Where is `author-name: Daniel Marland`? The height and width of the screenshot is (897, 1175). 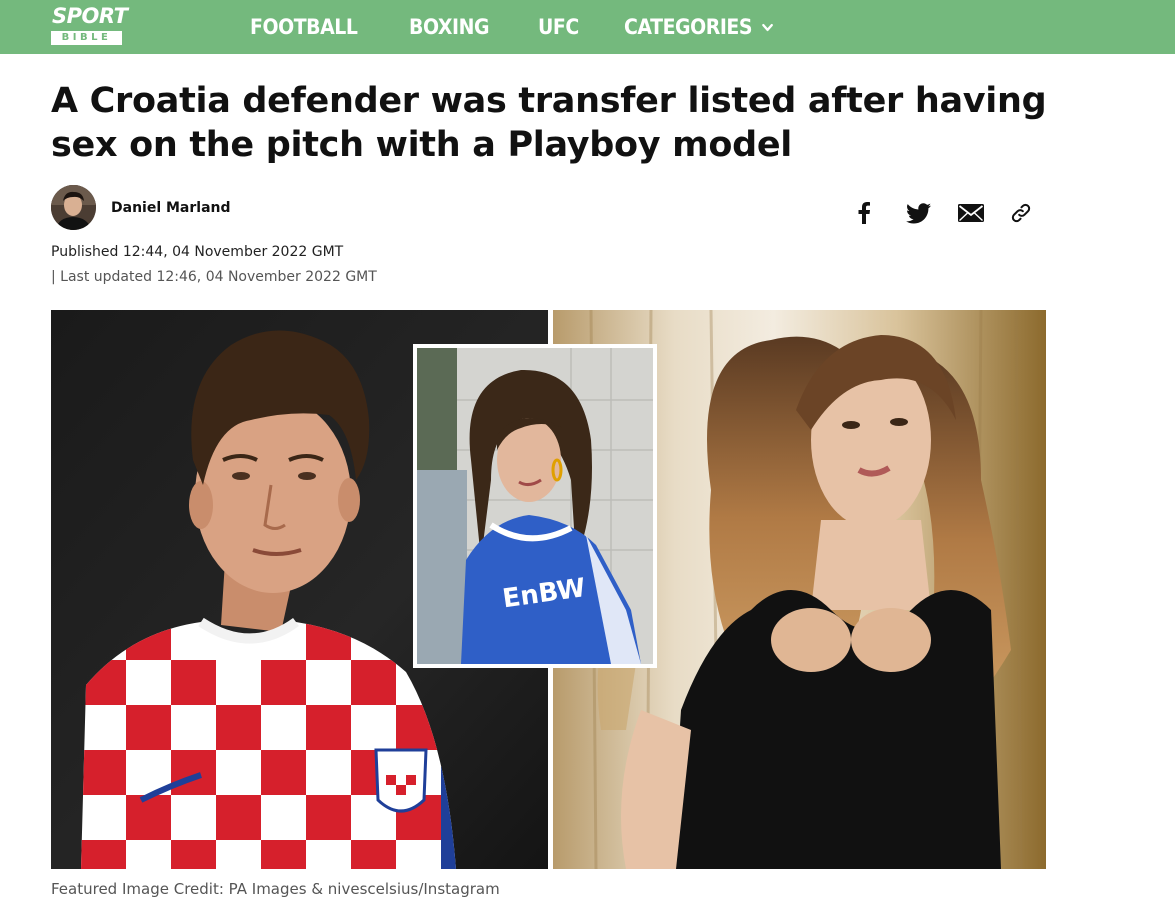 author-name: Daniel Marland is located at coordinates (171, 208).